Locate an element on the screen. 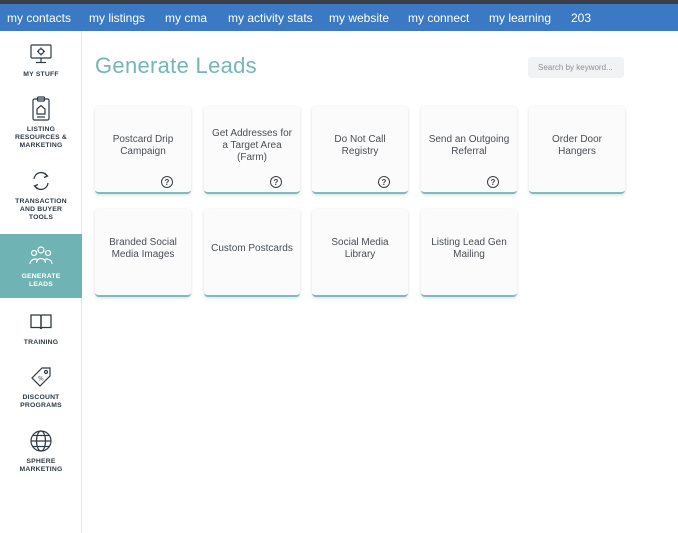  page-title: Generate Leads is located at coordinates (176, 65).